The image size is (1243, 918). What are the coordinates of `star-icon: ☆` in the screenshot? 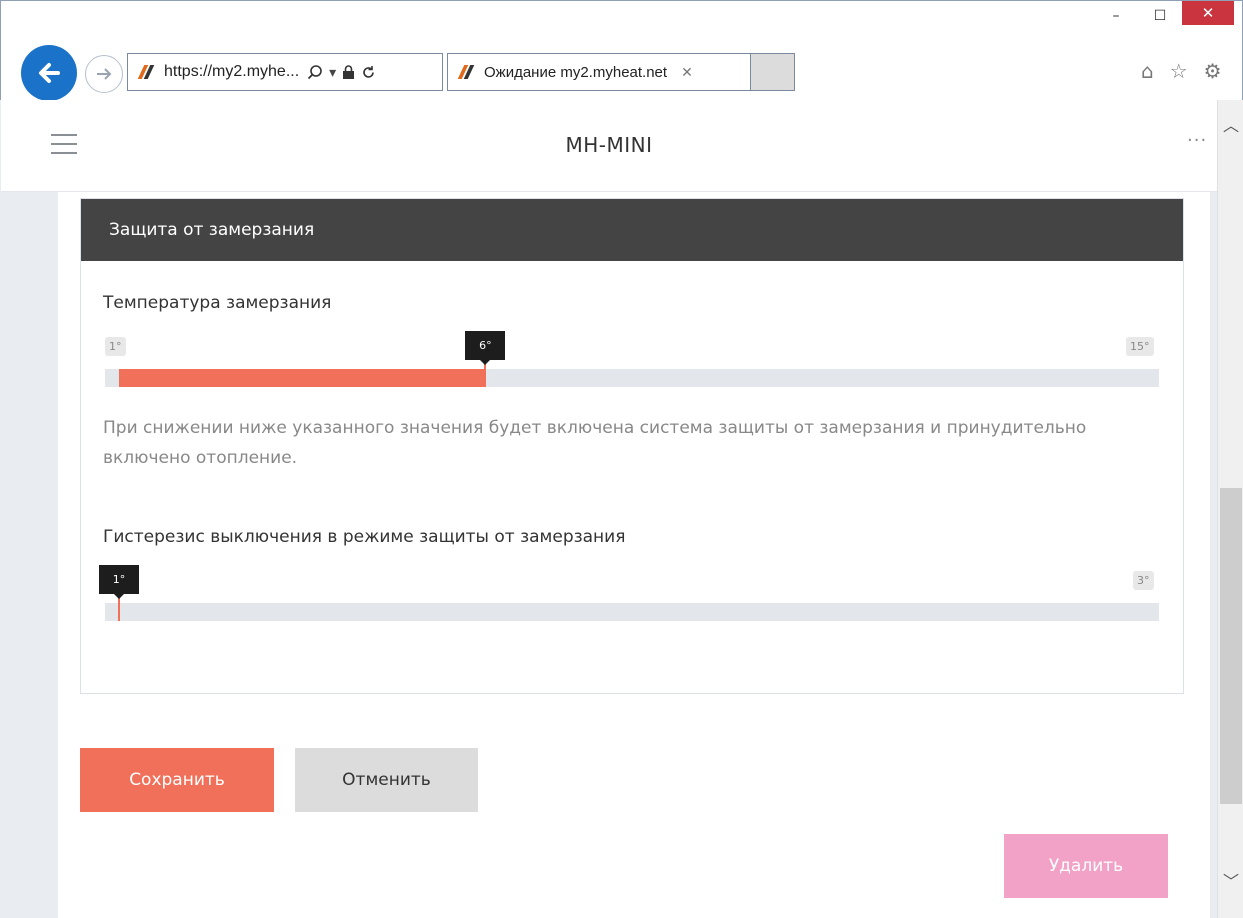 It's located at (1179, 71).